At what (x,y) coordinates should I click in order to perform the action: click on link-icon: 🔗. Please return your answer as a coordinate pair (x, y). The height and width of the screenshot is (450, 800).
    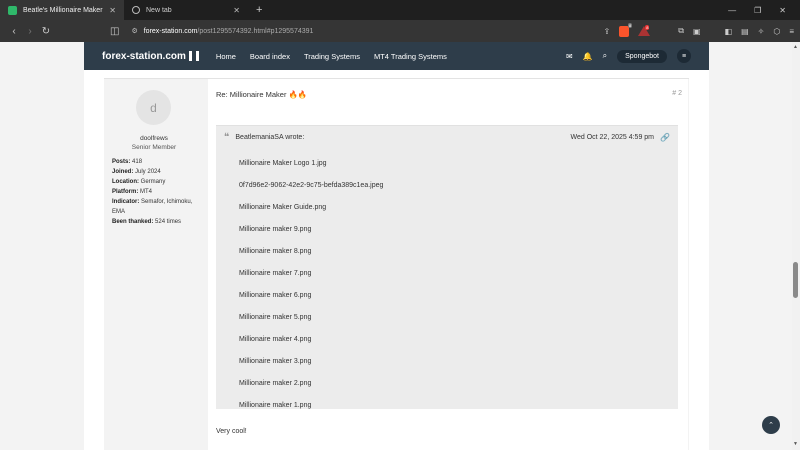
    Looking at the image, I should click on (665, 137).